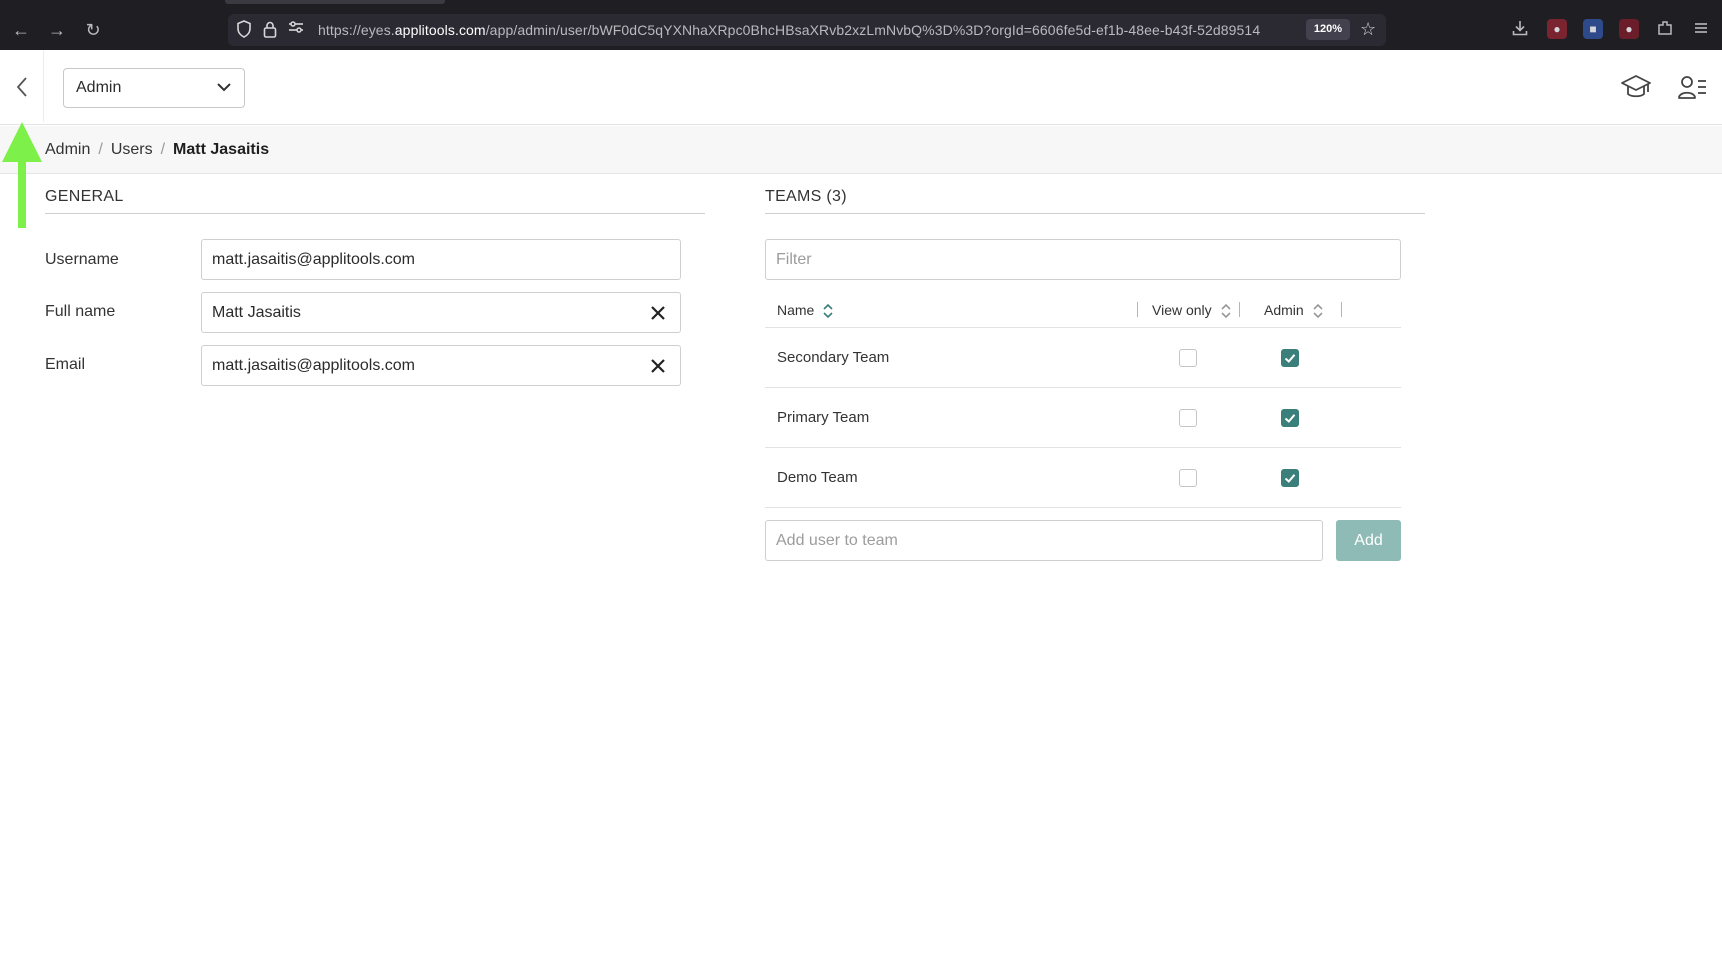  Describe the element at coordinates (440, 30) in the screenshot. I see `url-host: applitools.com` at that location.